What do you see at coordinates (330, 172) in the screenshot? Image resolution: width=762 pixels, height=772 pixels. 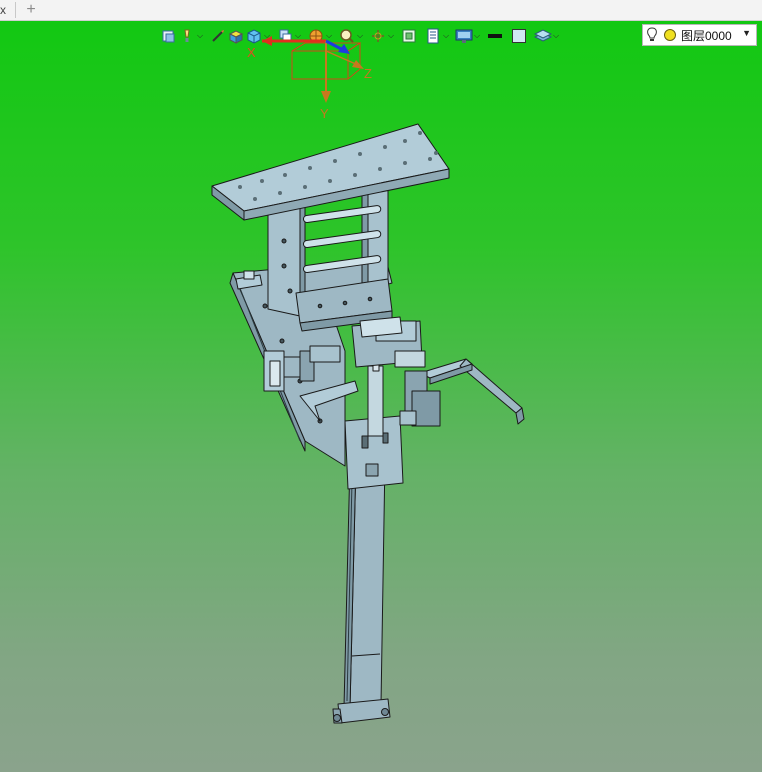 I see `top-mounting-plate` at bounding box center [330, 172].